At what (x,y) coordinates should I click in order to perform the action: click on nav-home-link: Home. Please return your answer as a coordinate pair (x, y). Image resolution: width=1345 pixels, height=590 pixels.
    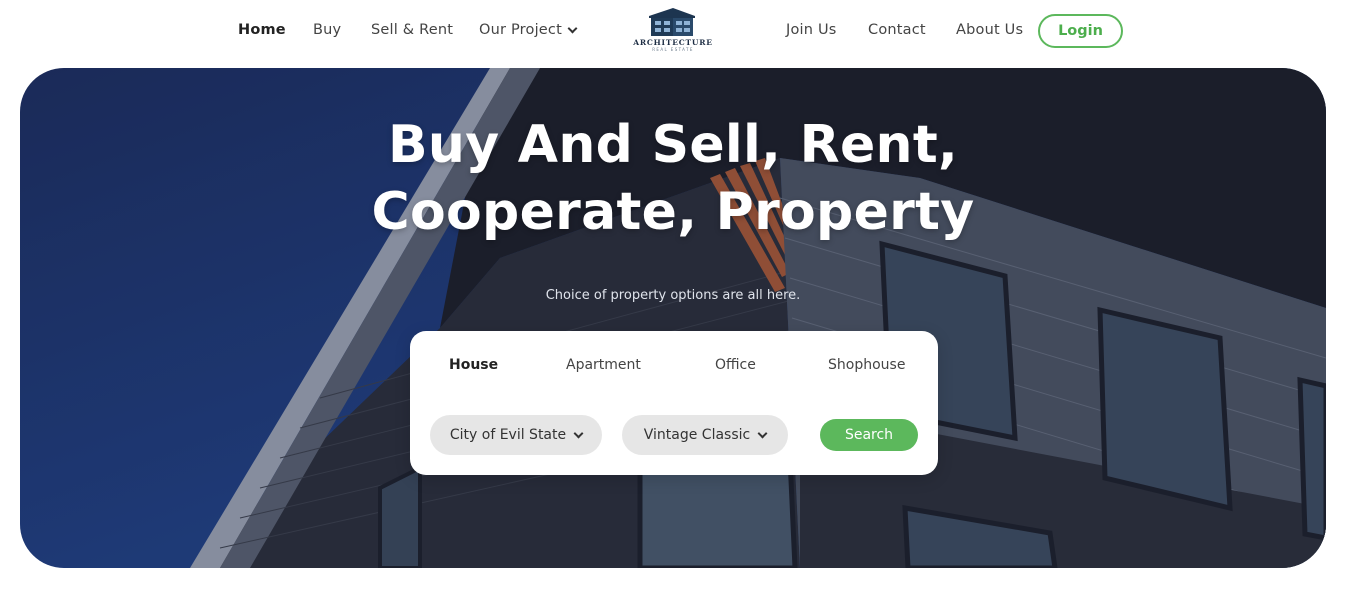
    Looking at the image, I should click on (262, 30).